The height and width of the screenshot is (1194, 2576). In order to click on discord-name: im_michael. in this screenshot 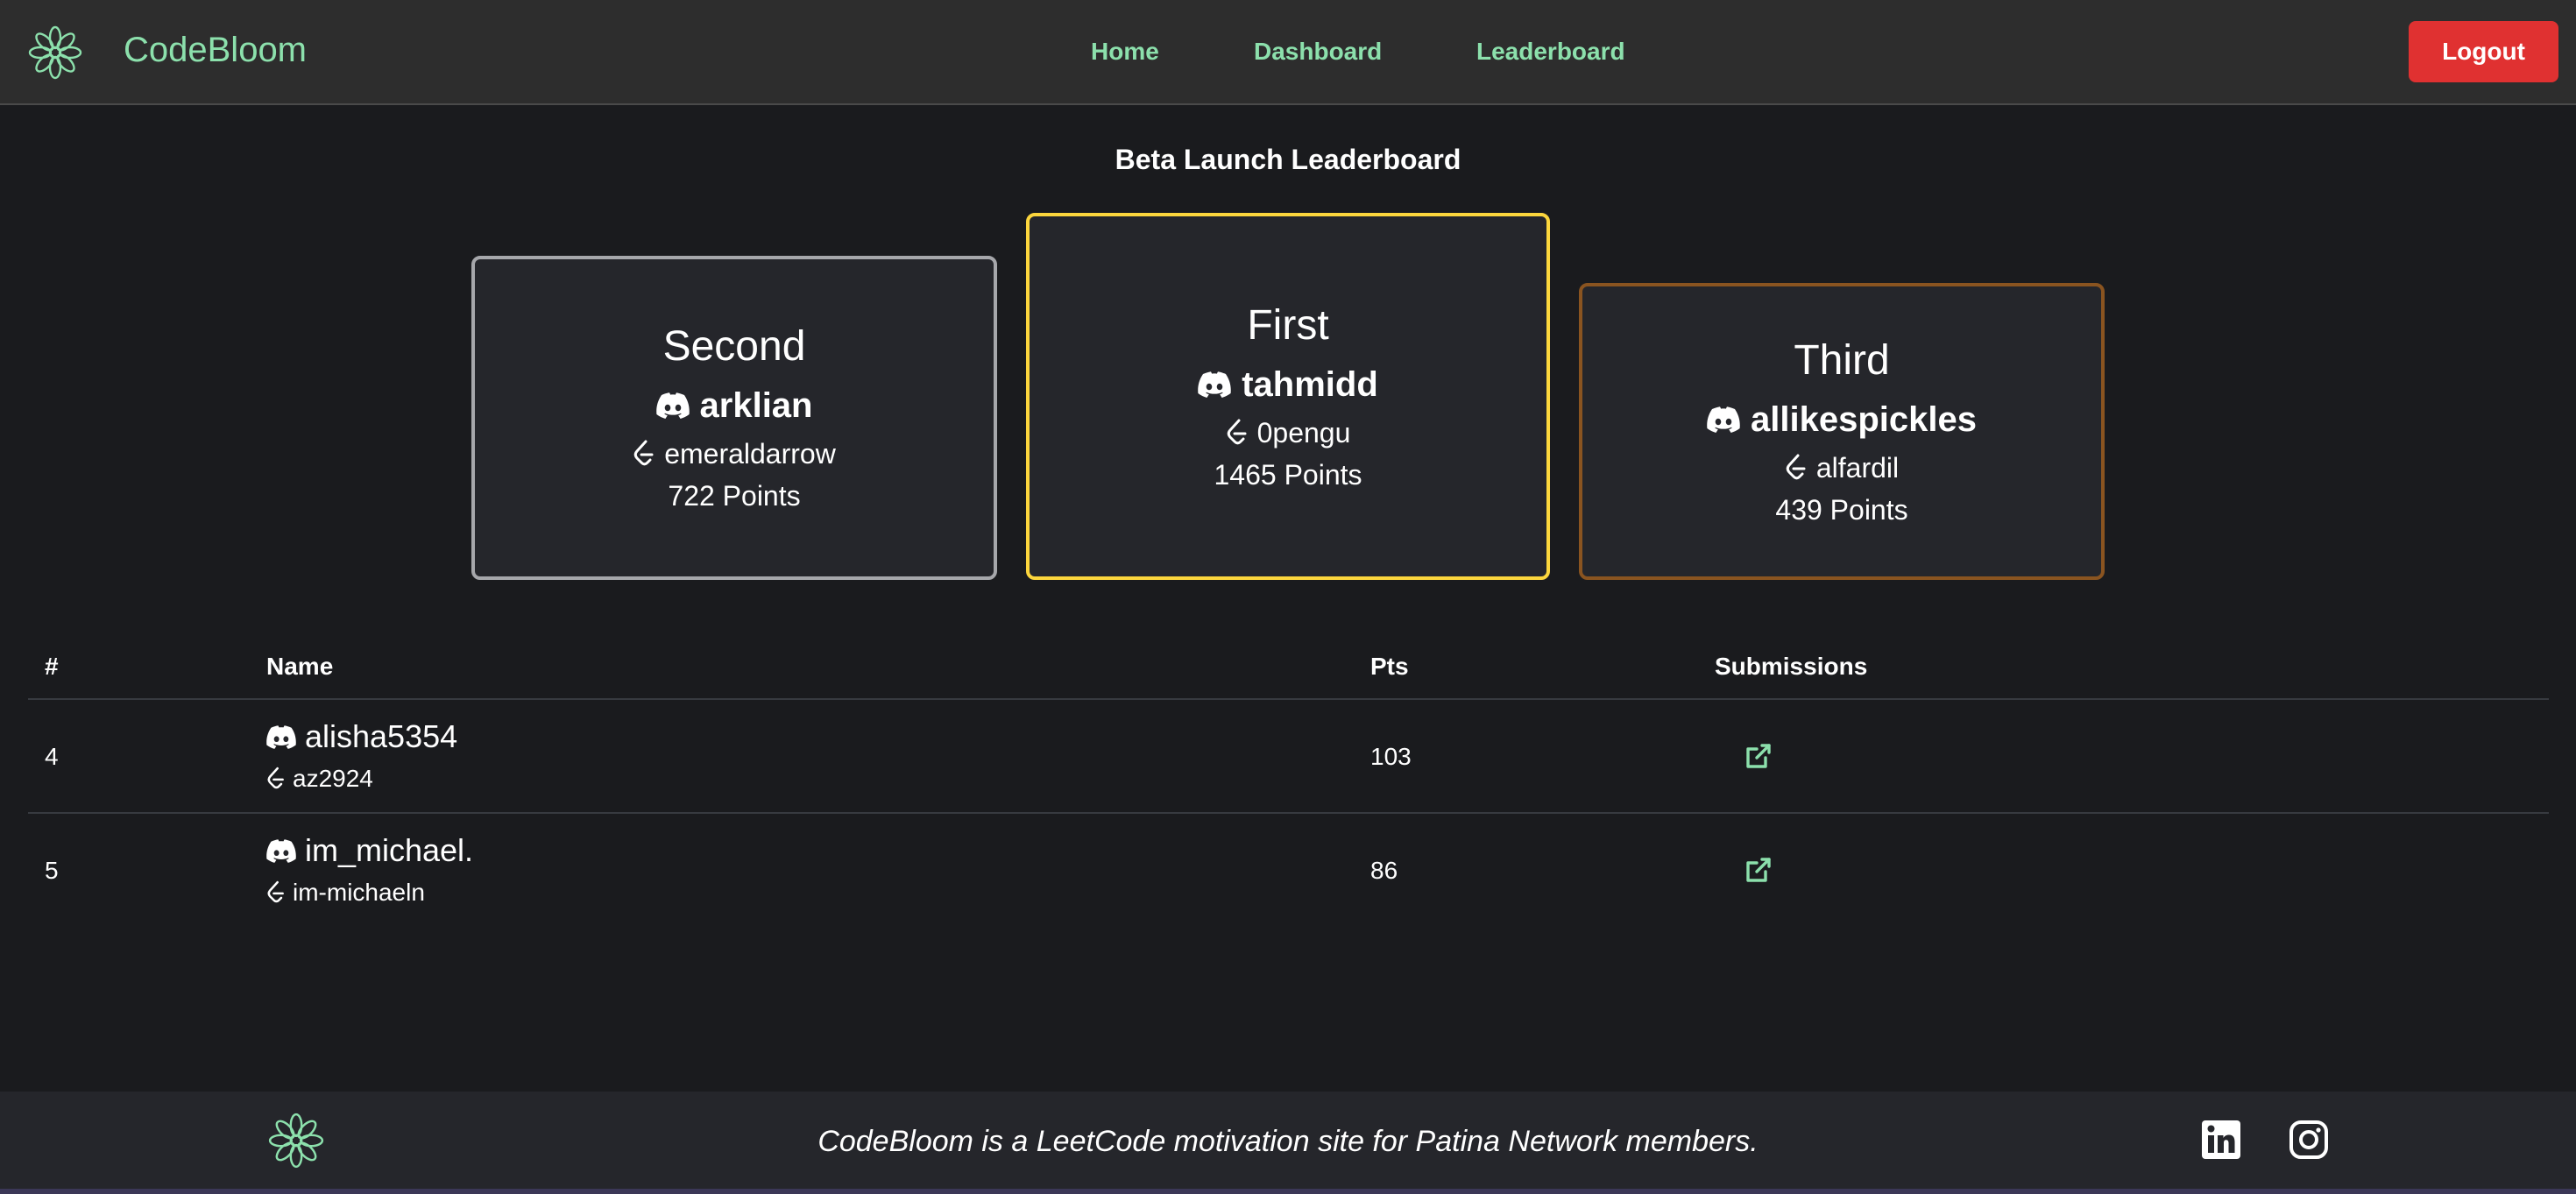, I will do `click(369, 851)`.